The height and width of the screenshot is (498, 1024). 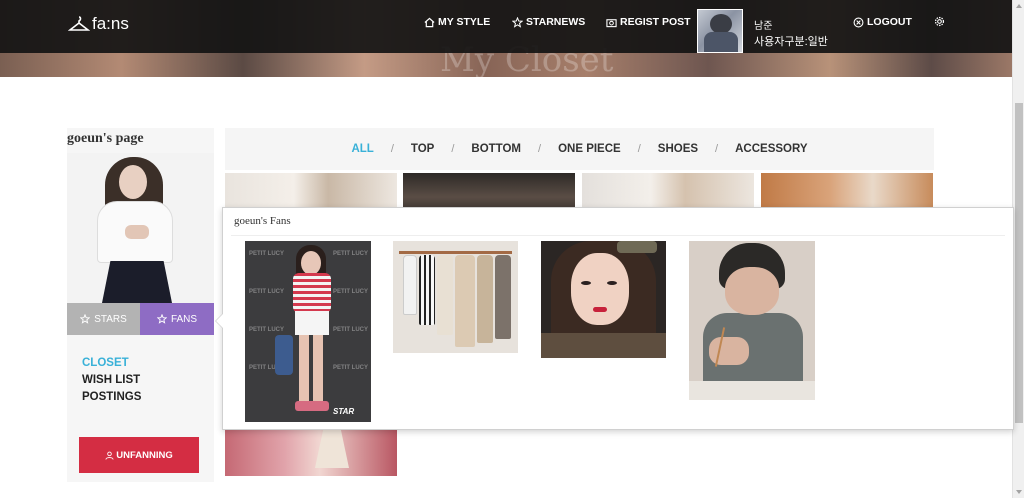 I want to click on nav-my-style: MY STYLE, so click(x=457, y=22).